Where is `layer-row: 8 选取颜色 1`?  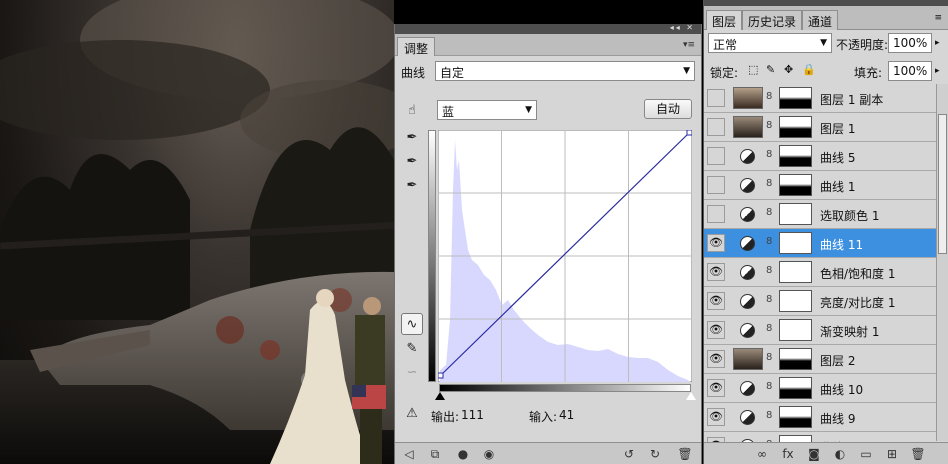 layer-row: 8 选取颜色 1 is located at coordinates (820, 214).